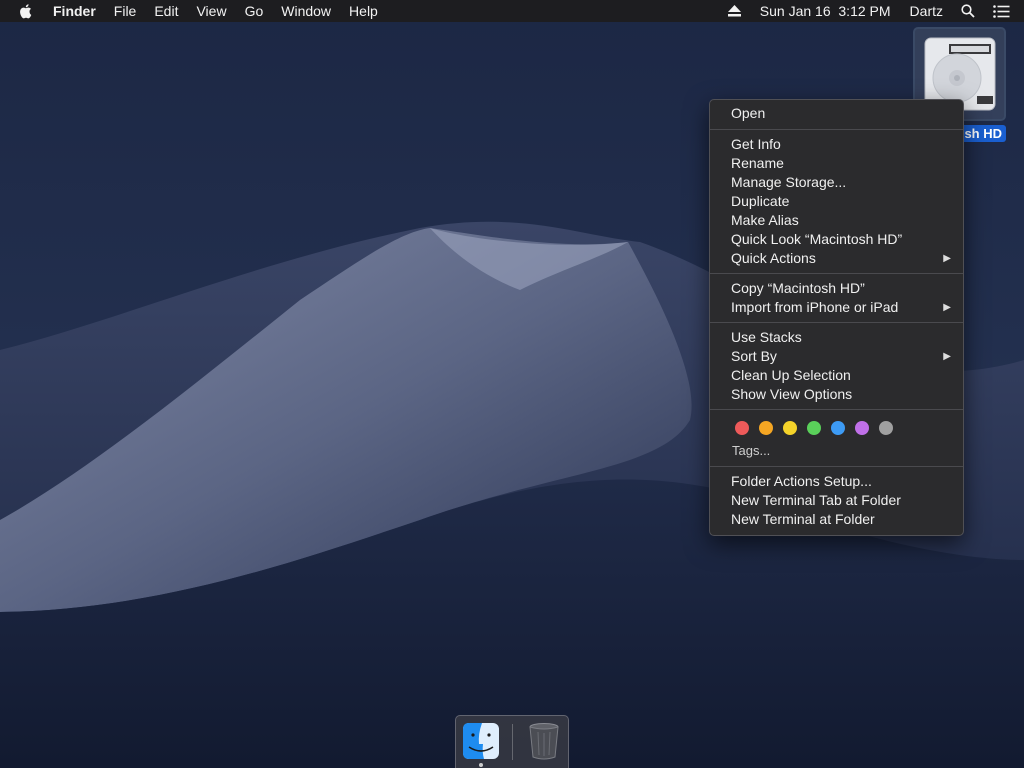 The height and width of the screenshot is (768, 1024). Describe the element at coordinates (773, 258) in the screenshot. I see `menu-item-quick-actions-label: Quick Actions` at that location.